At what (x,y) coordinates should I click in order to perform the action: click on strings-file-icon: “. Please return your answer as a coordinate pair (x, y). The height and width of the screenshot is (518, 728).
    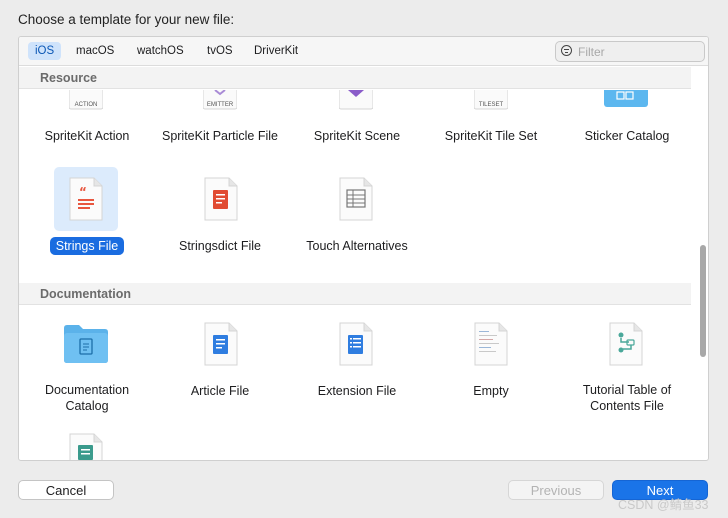
    Looking at the image, I should click on (86, 199).